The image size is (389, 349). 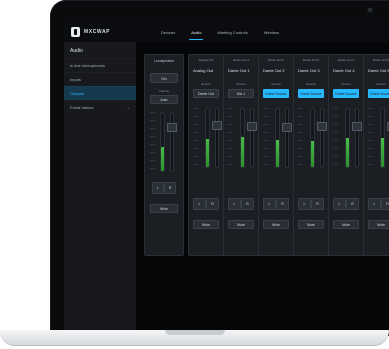 What do you see at coordinates (163, 91) in the screenshot?
I see `loudspeaker-volume-label: Volume` at bounding box center [163, 91].